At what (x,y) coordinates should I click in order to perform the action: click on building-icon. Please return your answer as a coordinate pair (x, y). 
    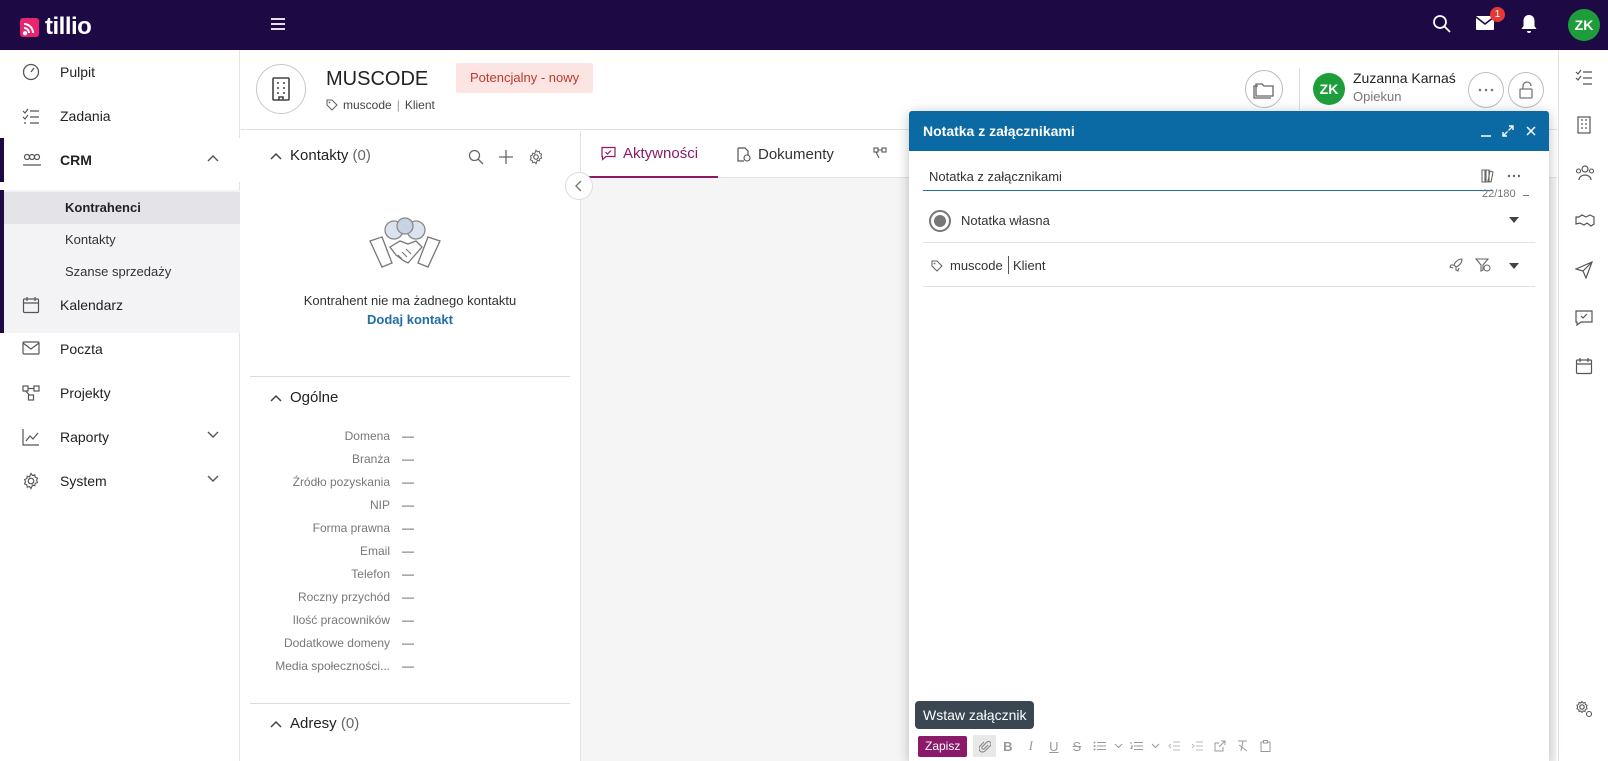
    Looking at the image, I should click on (1584, 125).